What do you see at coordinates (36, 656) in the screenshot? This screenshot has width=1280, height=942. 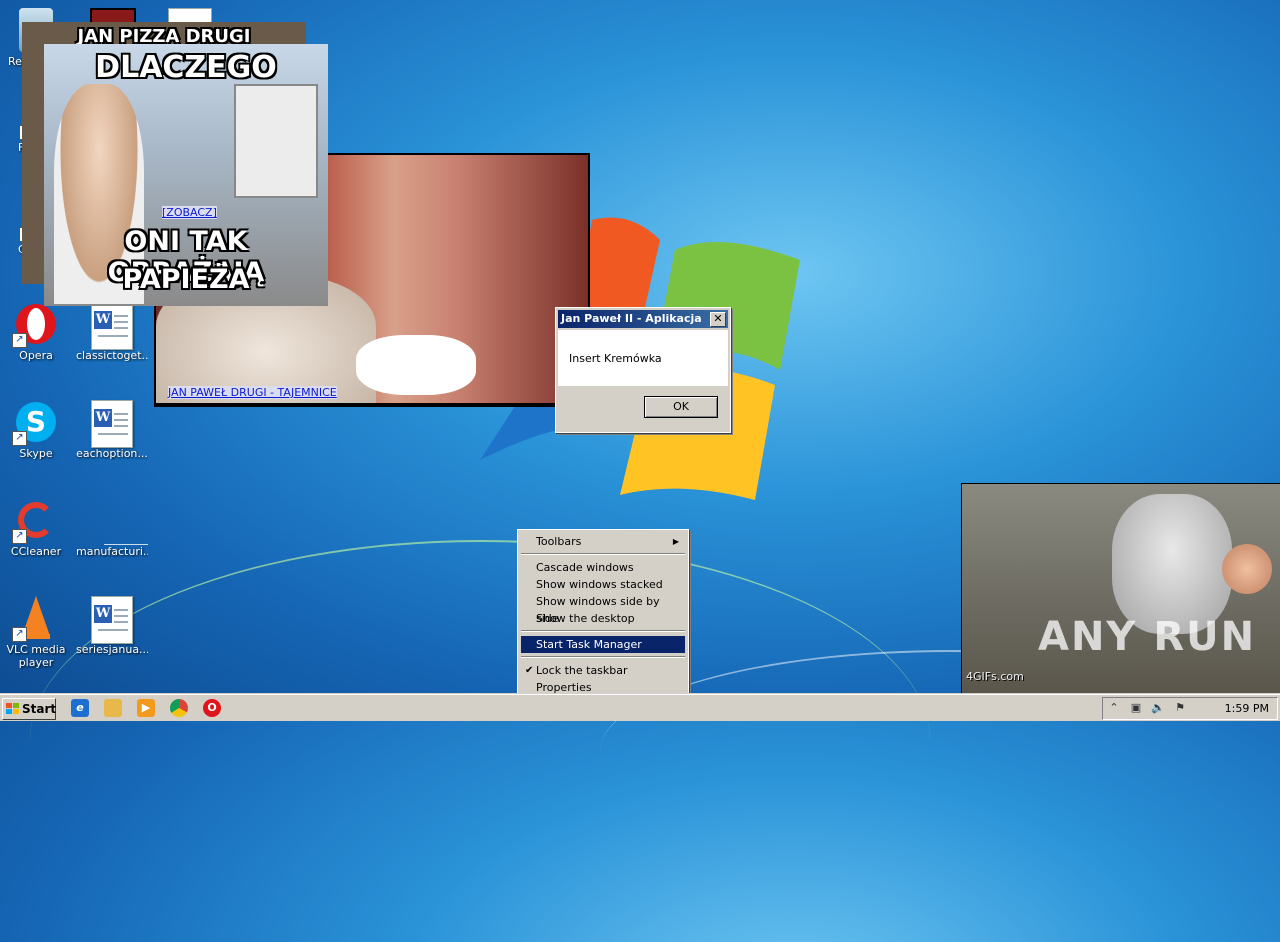 I see `desktop-icon-label: VLC media player` at bounding box center [36, 656].